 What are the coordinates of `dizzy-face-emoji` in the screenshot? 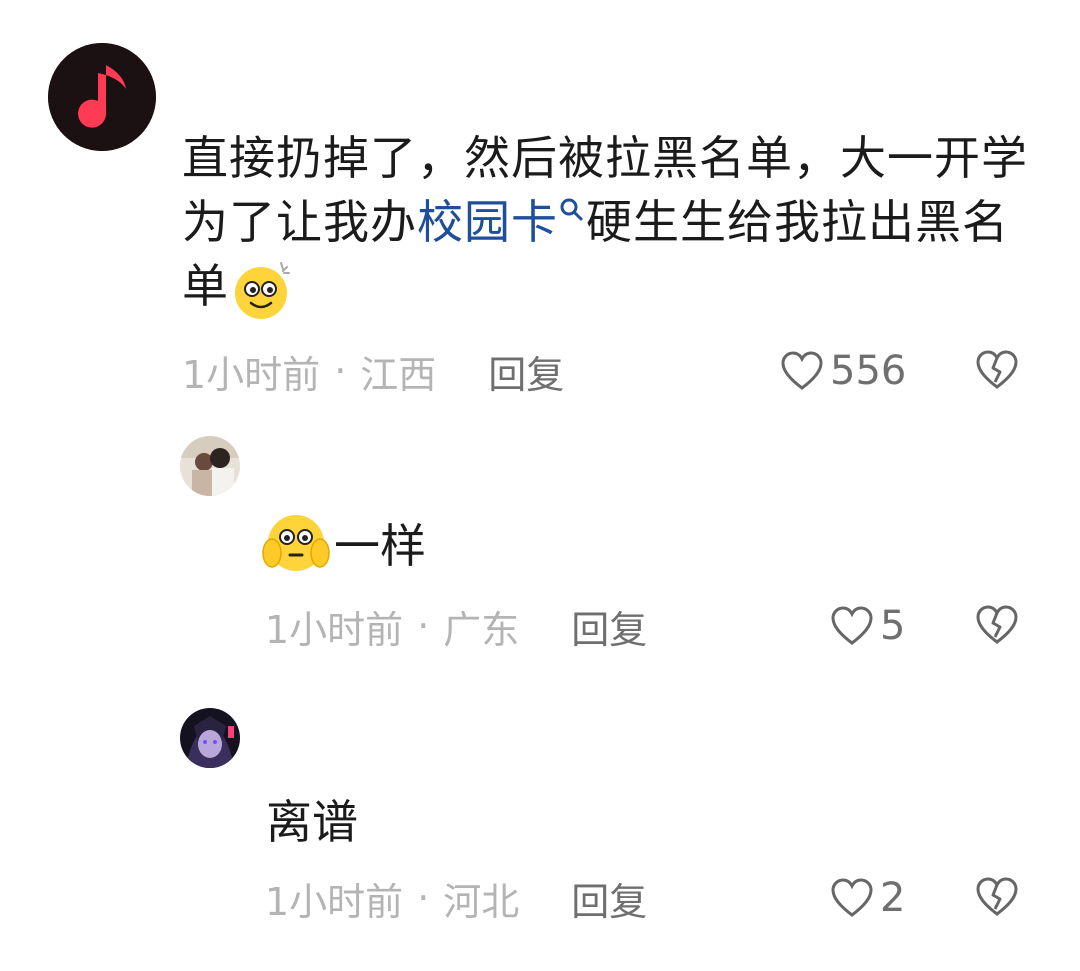 It's located at (262, 290).